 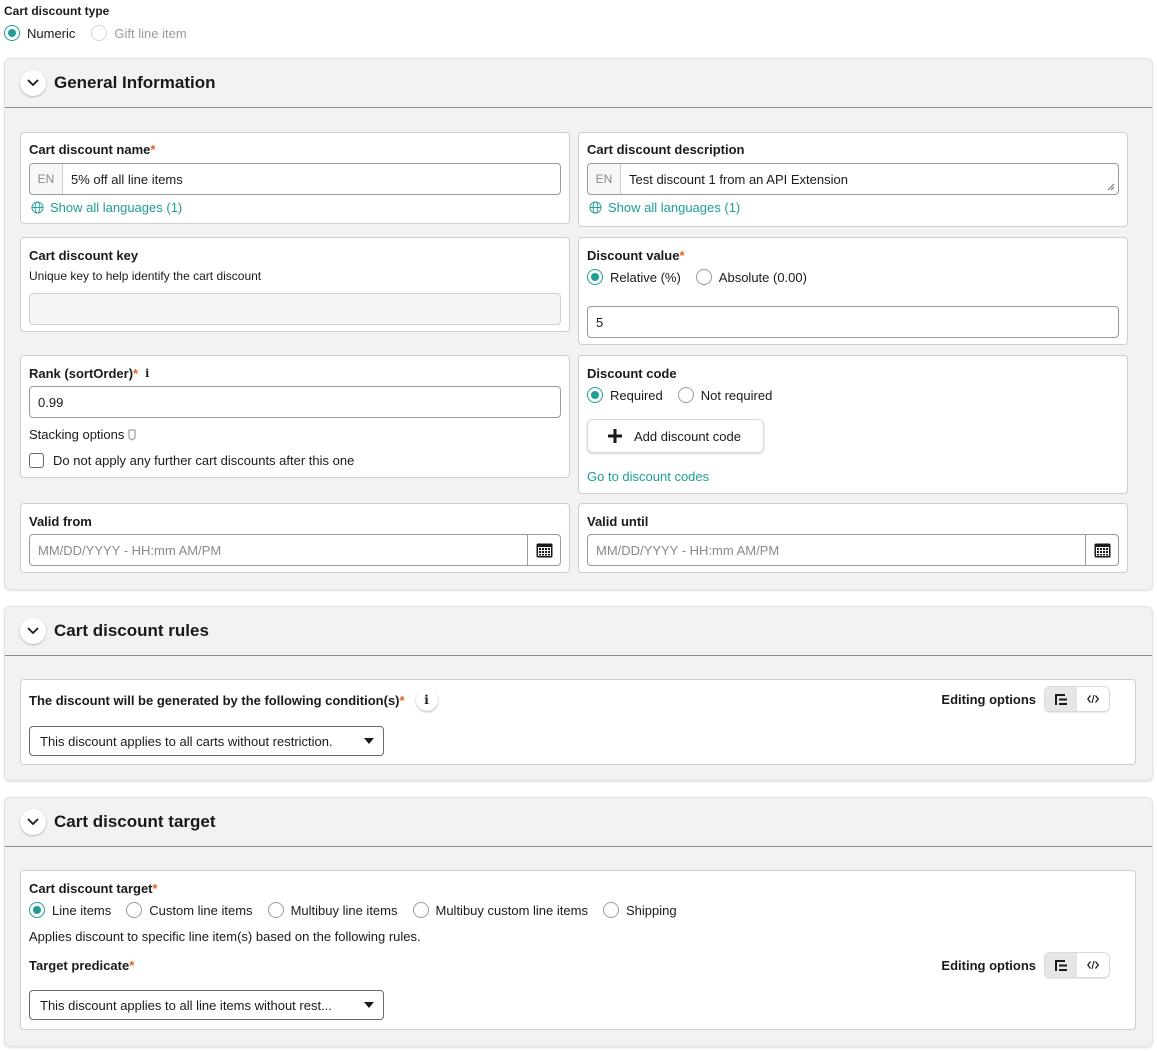 I want to click on radio-multibuy-line-items-control, so click(x=275, y=910).